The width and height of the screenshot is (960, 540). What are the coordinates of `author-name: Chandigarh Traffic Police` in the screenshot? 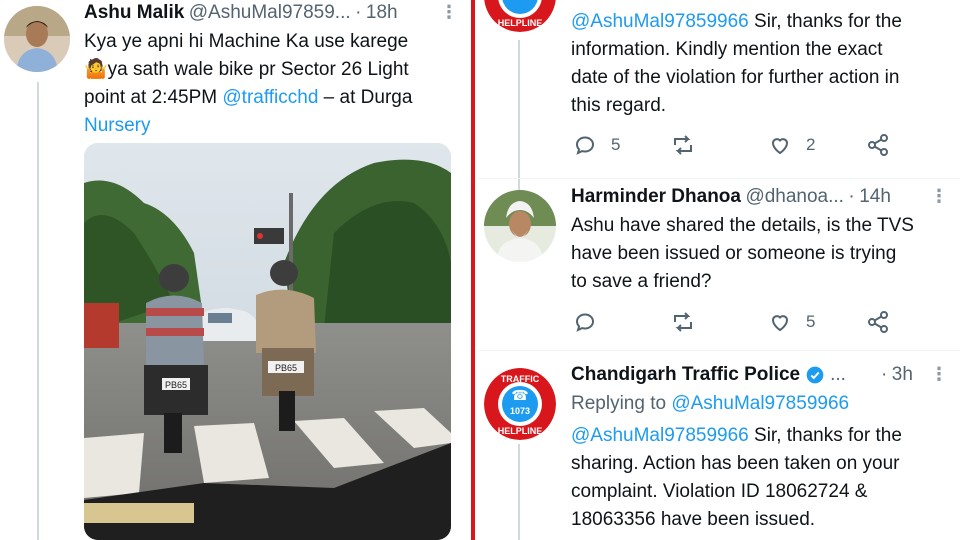 It's located at (685, 375).